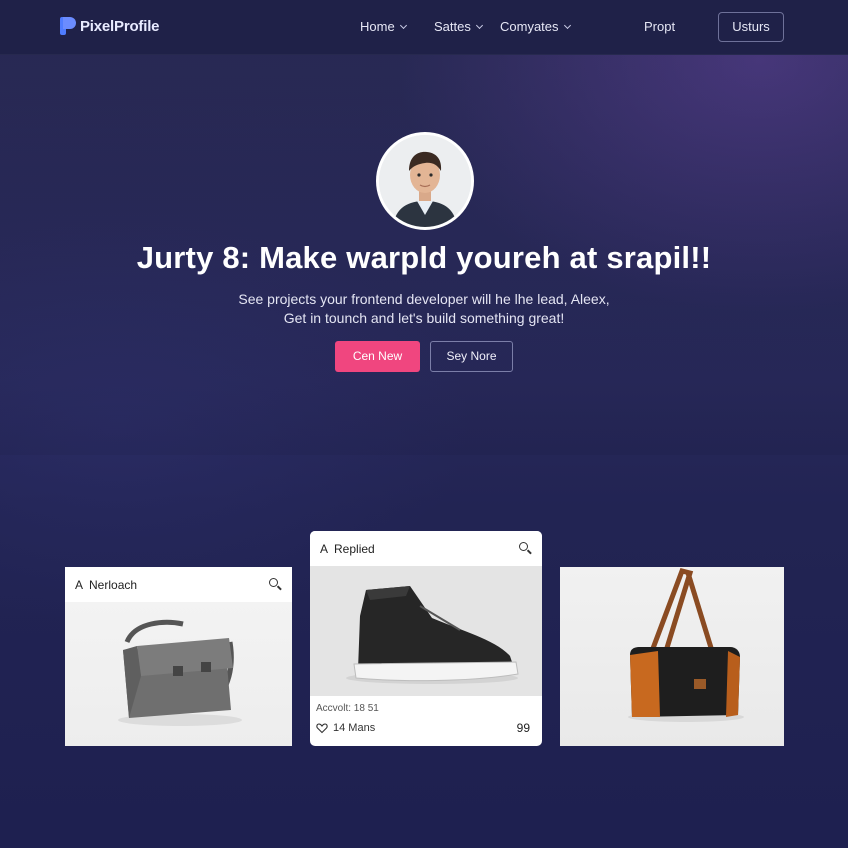 The width and height of the screenshot is (848, 848). Describe the element at coordinates (751, 27) in the screenshot. I see `nav-cta-button: Usturs` at that location.